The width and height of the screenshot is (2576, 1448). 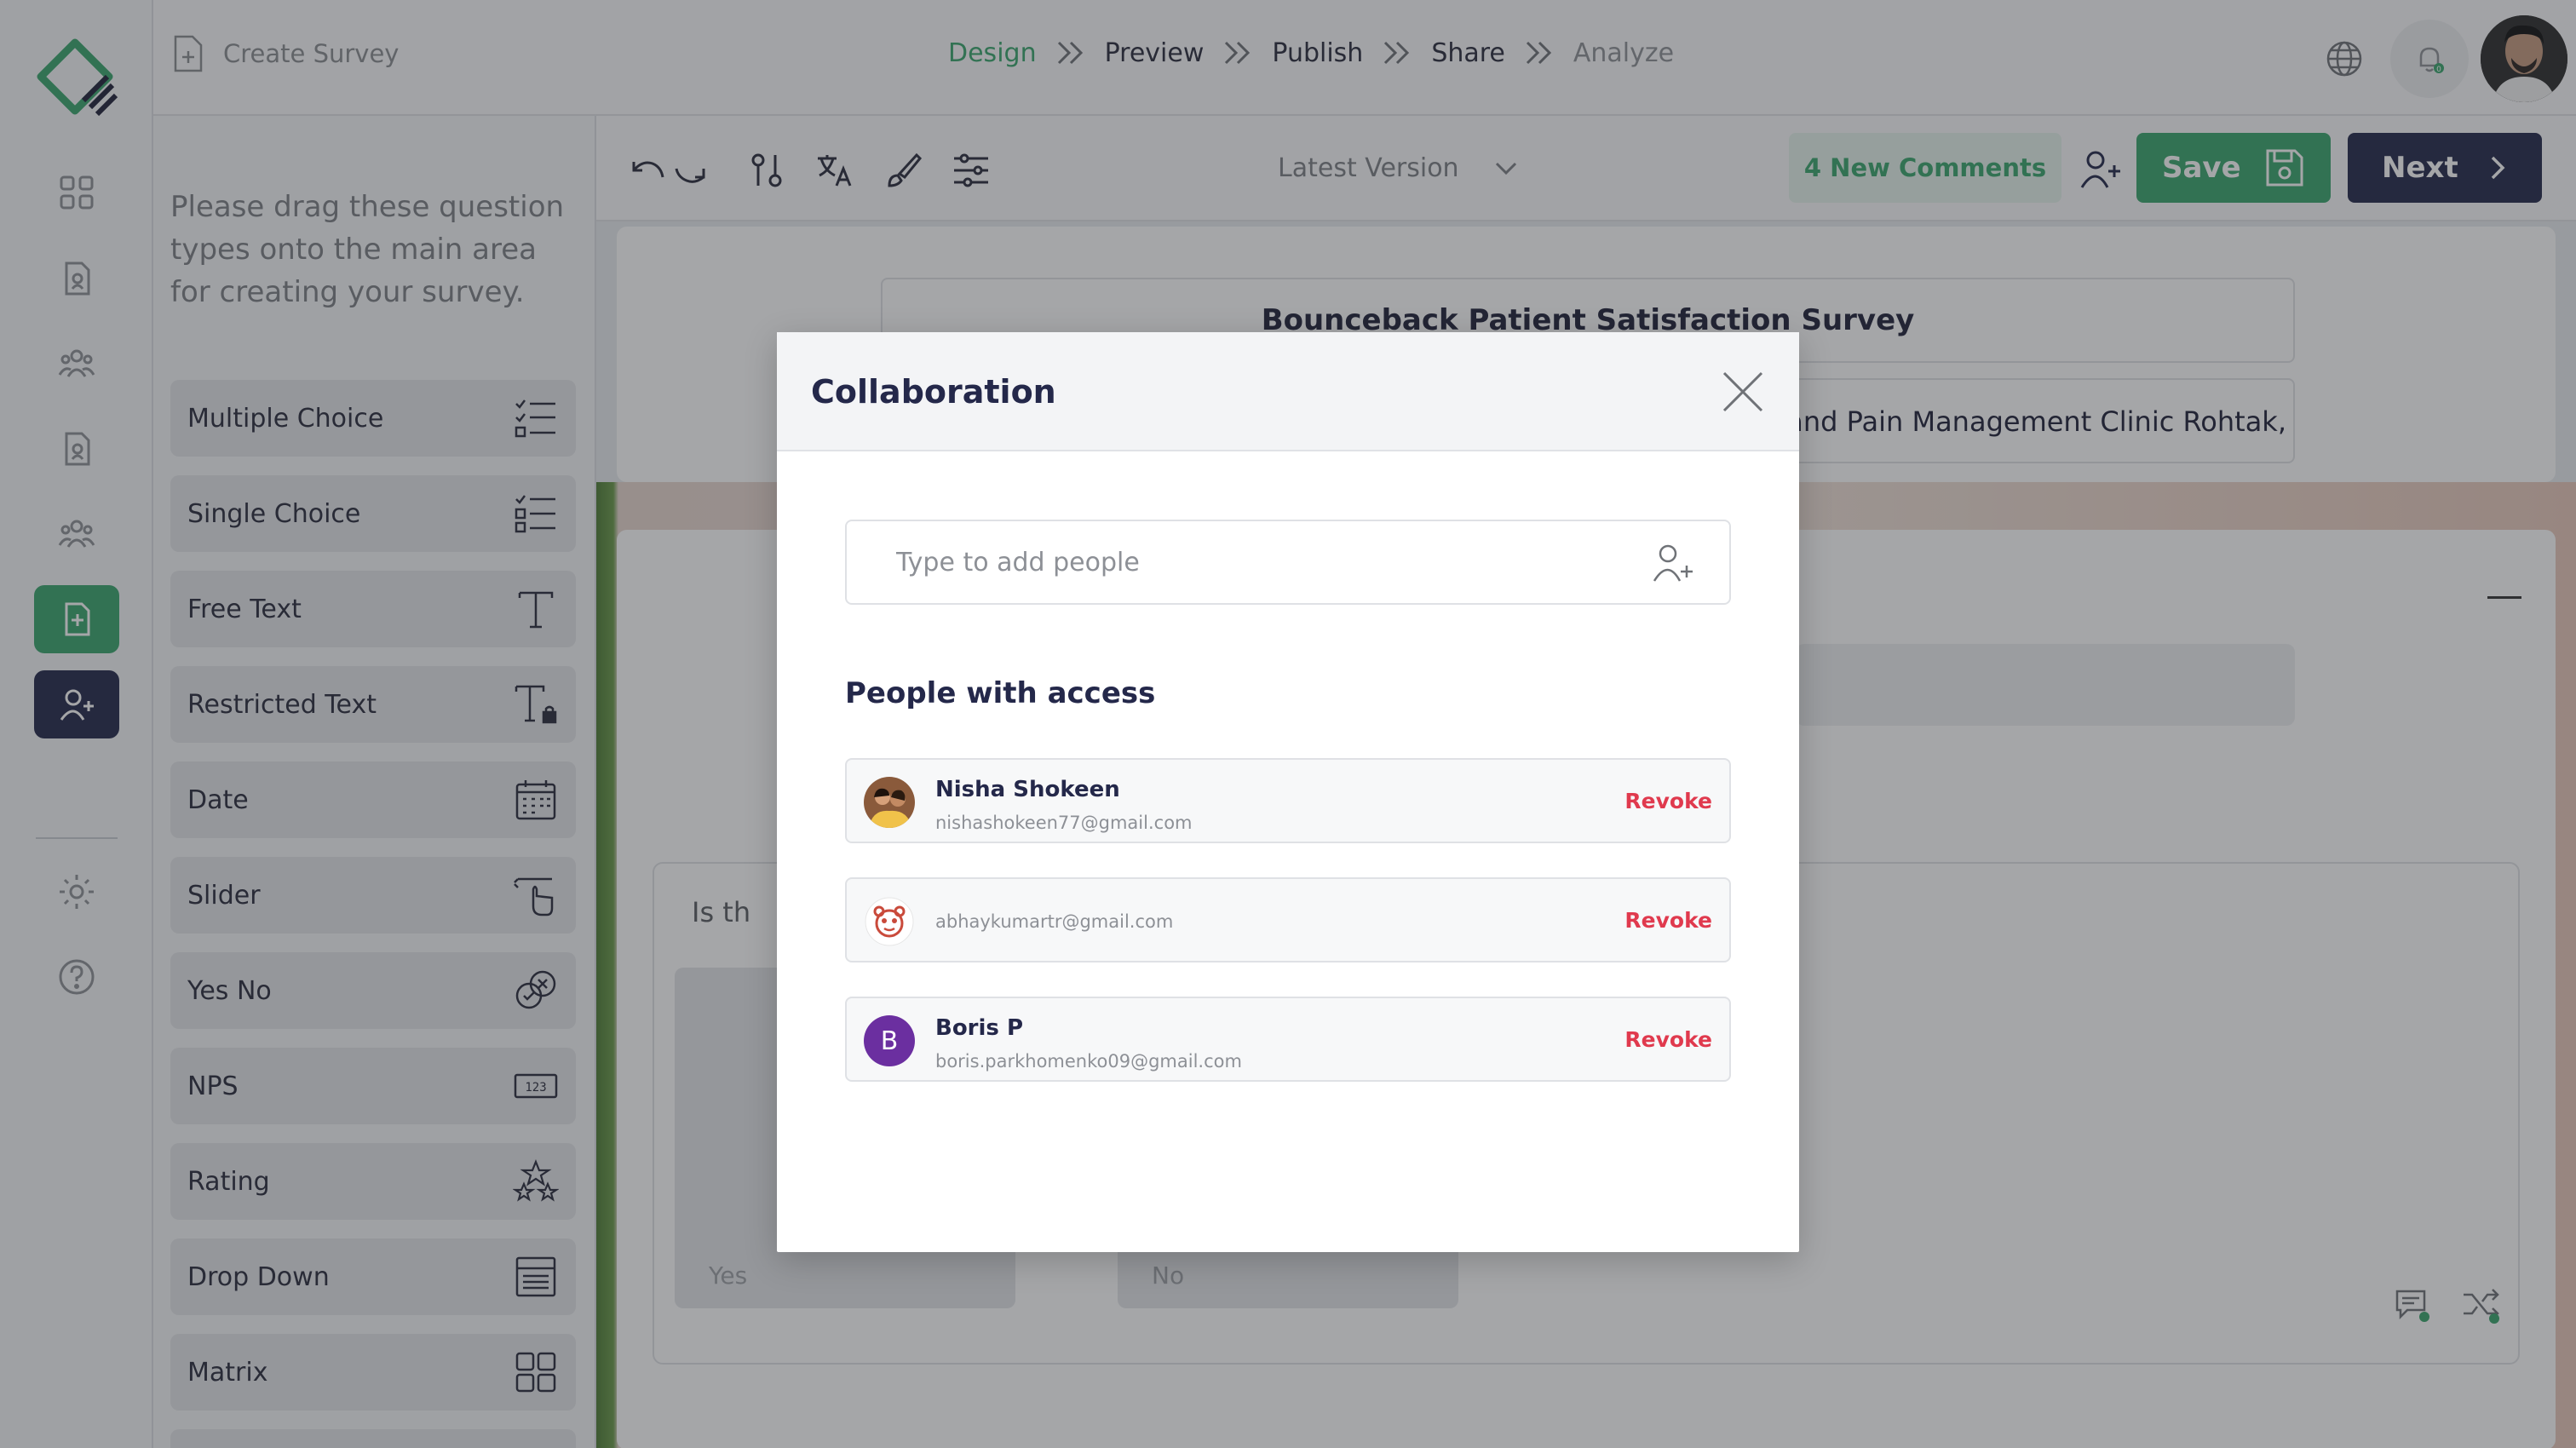 I want to click on close-icon, so click(x=1743, y=392).